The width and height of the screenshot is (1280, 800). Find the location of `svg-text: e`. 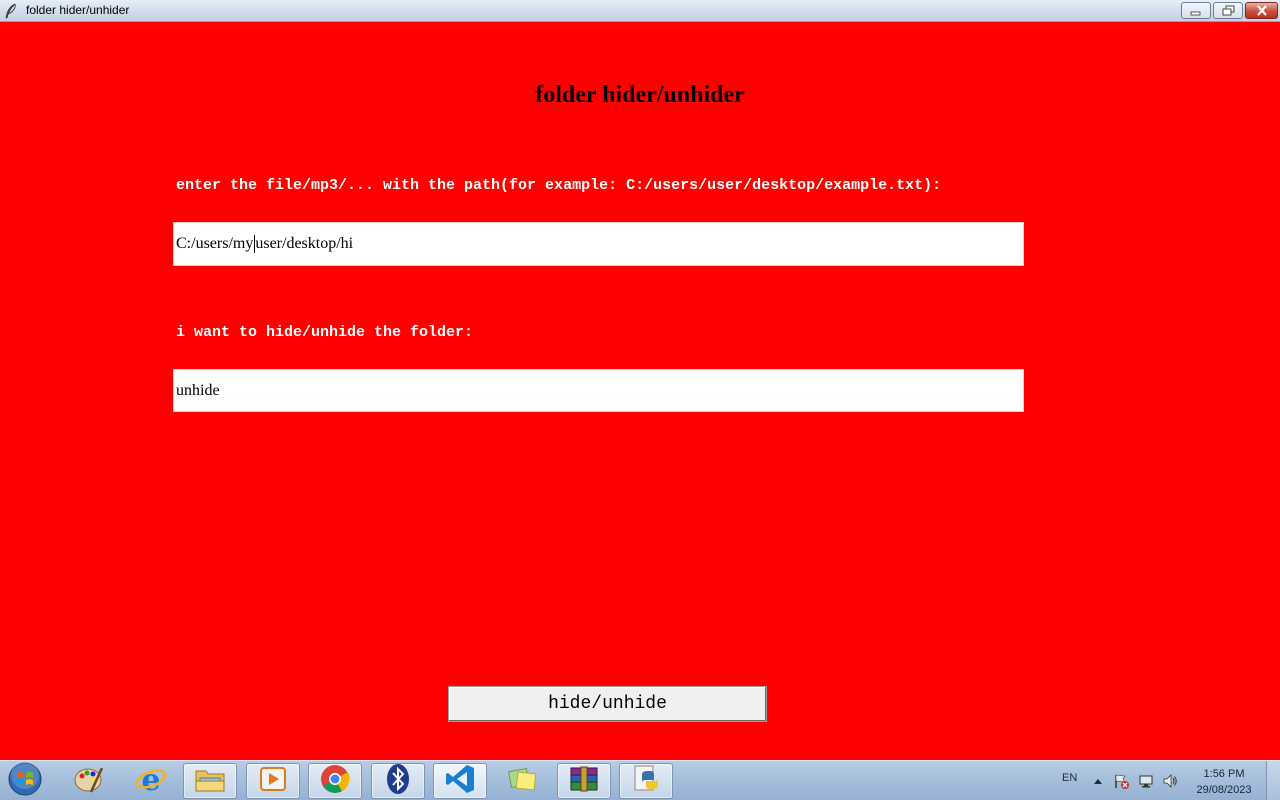

svg-text: e is located at coordinates (150, 779).